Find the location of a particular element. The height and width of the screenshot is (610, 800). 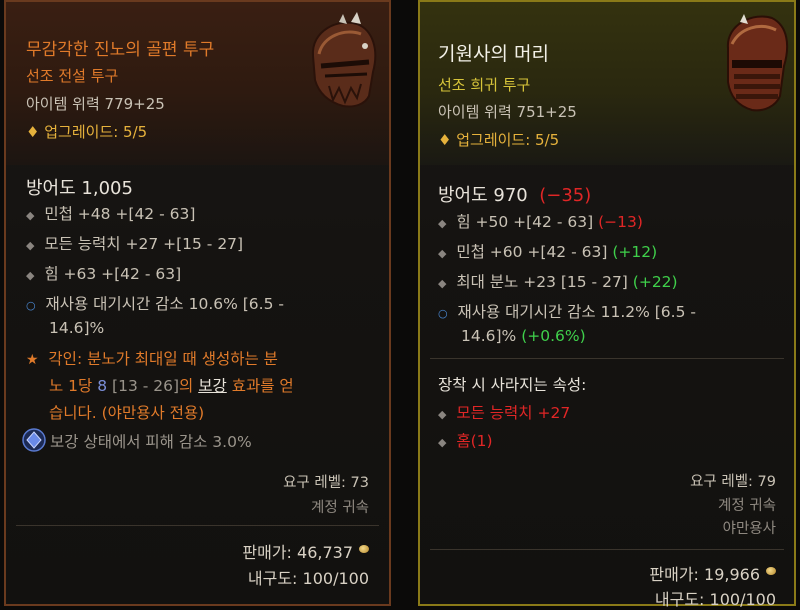

sell-price: 판매가: 46,737 is located at coordinates (297, 552).